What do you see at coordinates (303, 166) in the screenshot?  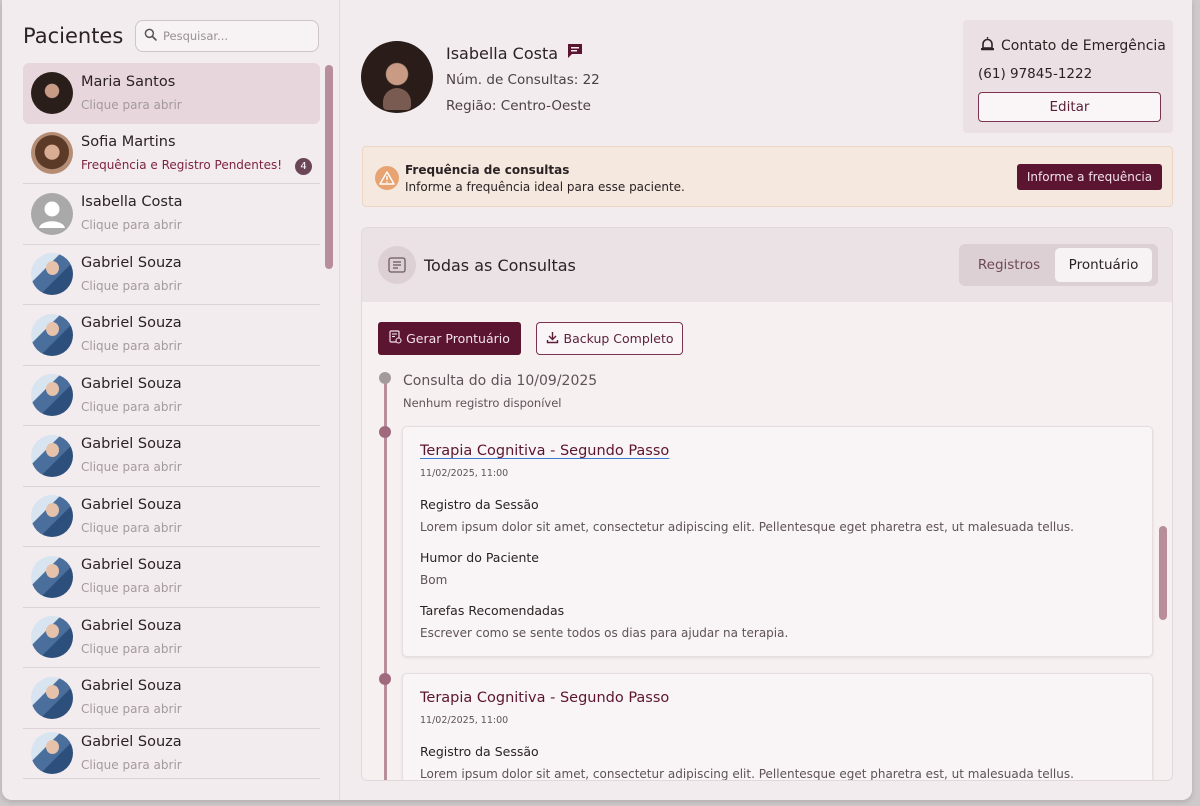 I see `pending-count-badge: 4` at bounding box center [303, 166].